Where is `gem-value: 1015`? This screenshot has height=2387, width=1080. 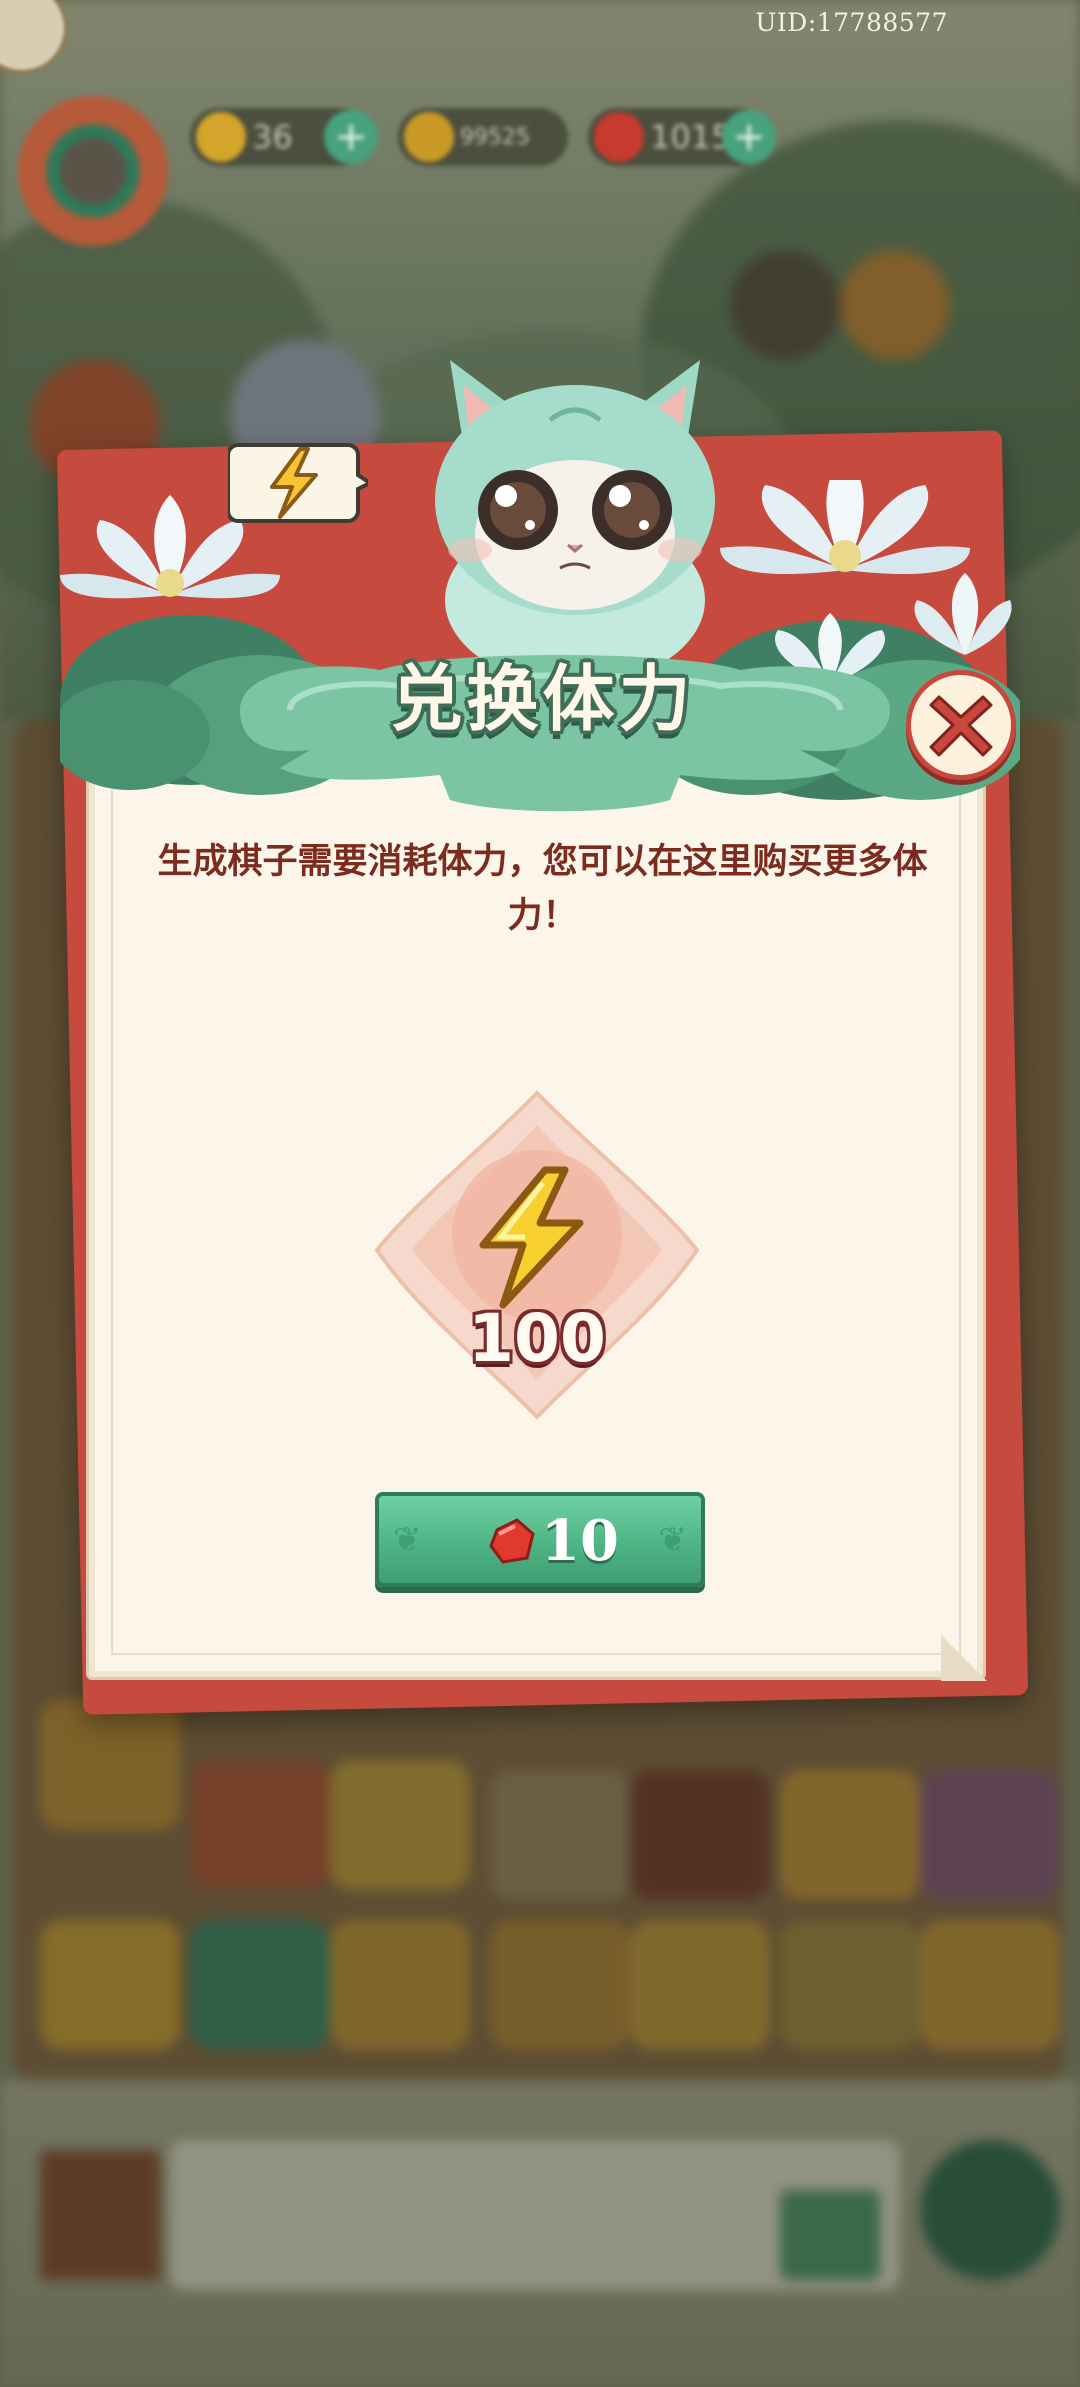
gem-value: 1015 is located at coordinates (691, 137).